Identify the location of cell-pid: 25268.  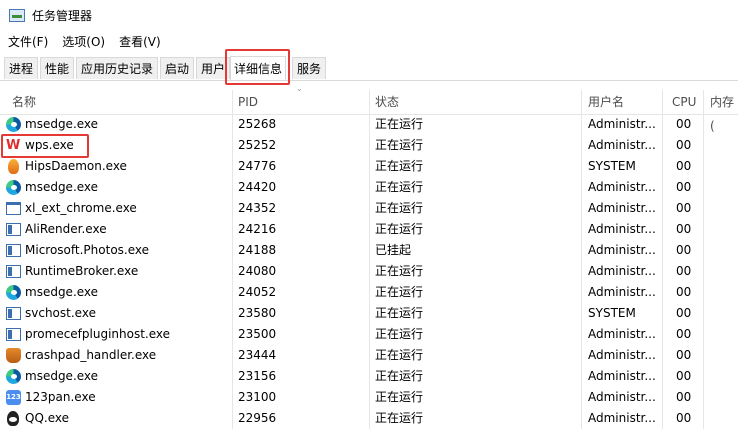
(257, 124).